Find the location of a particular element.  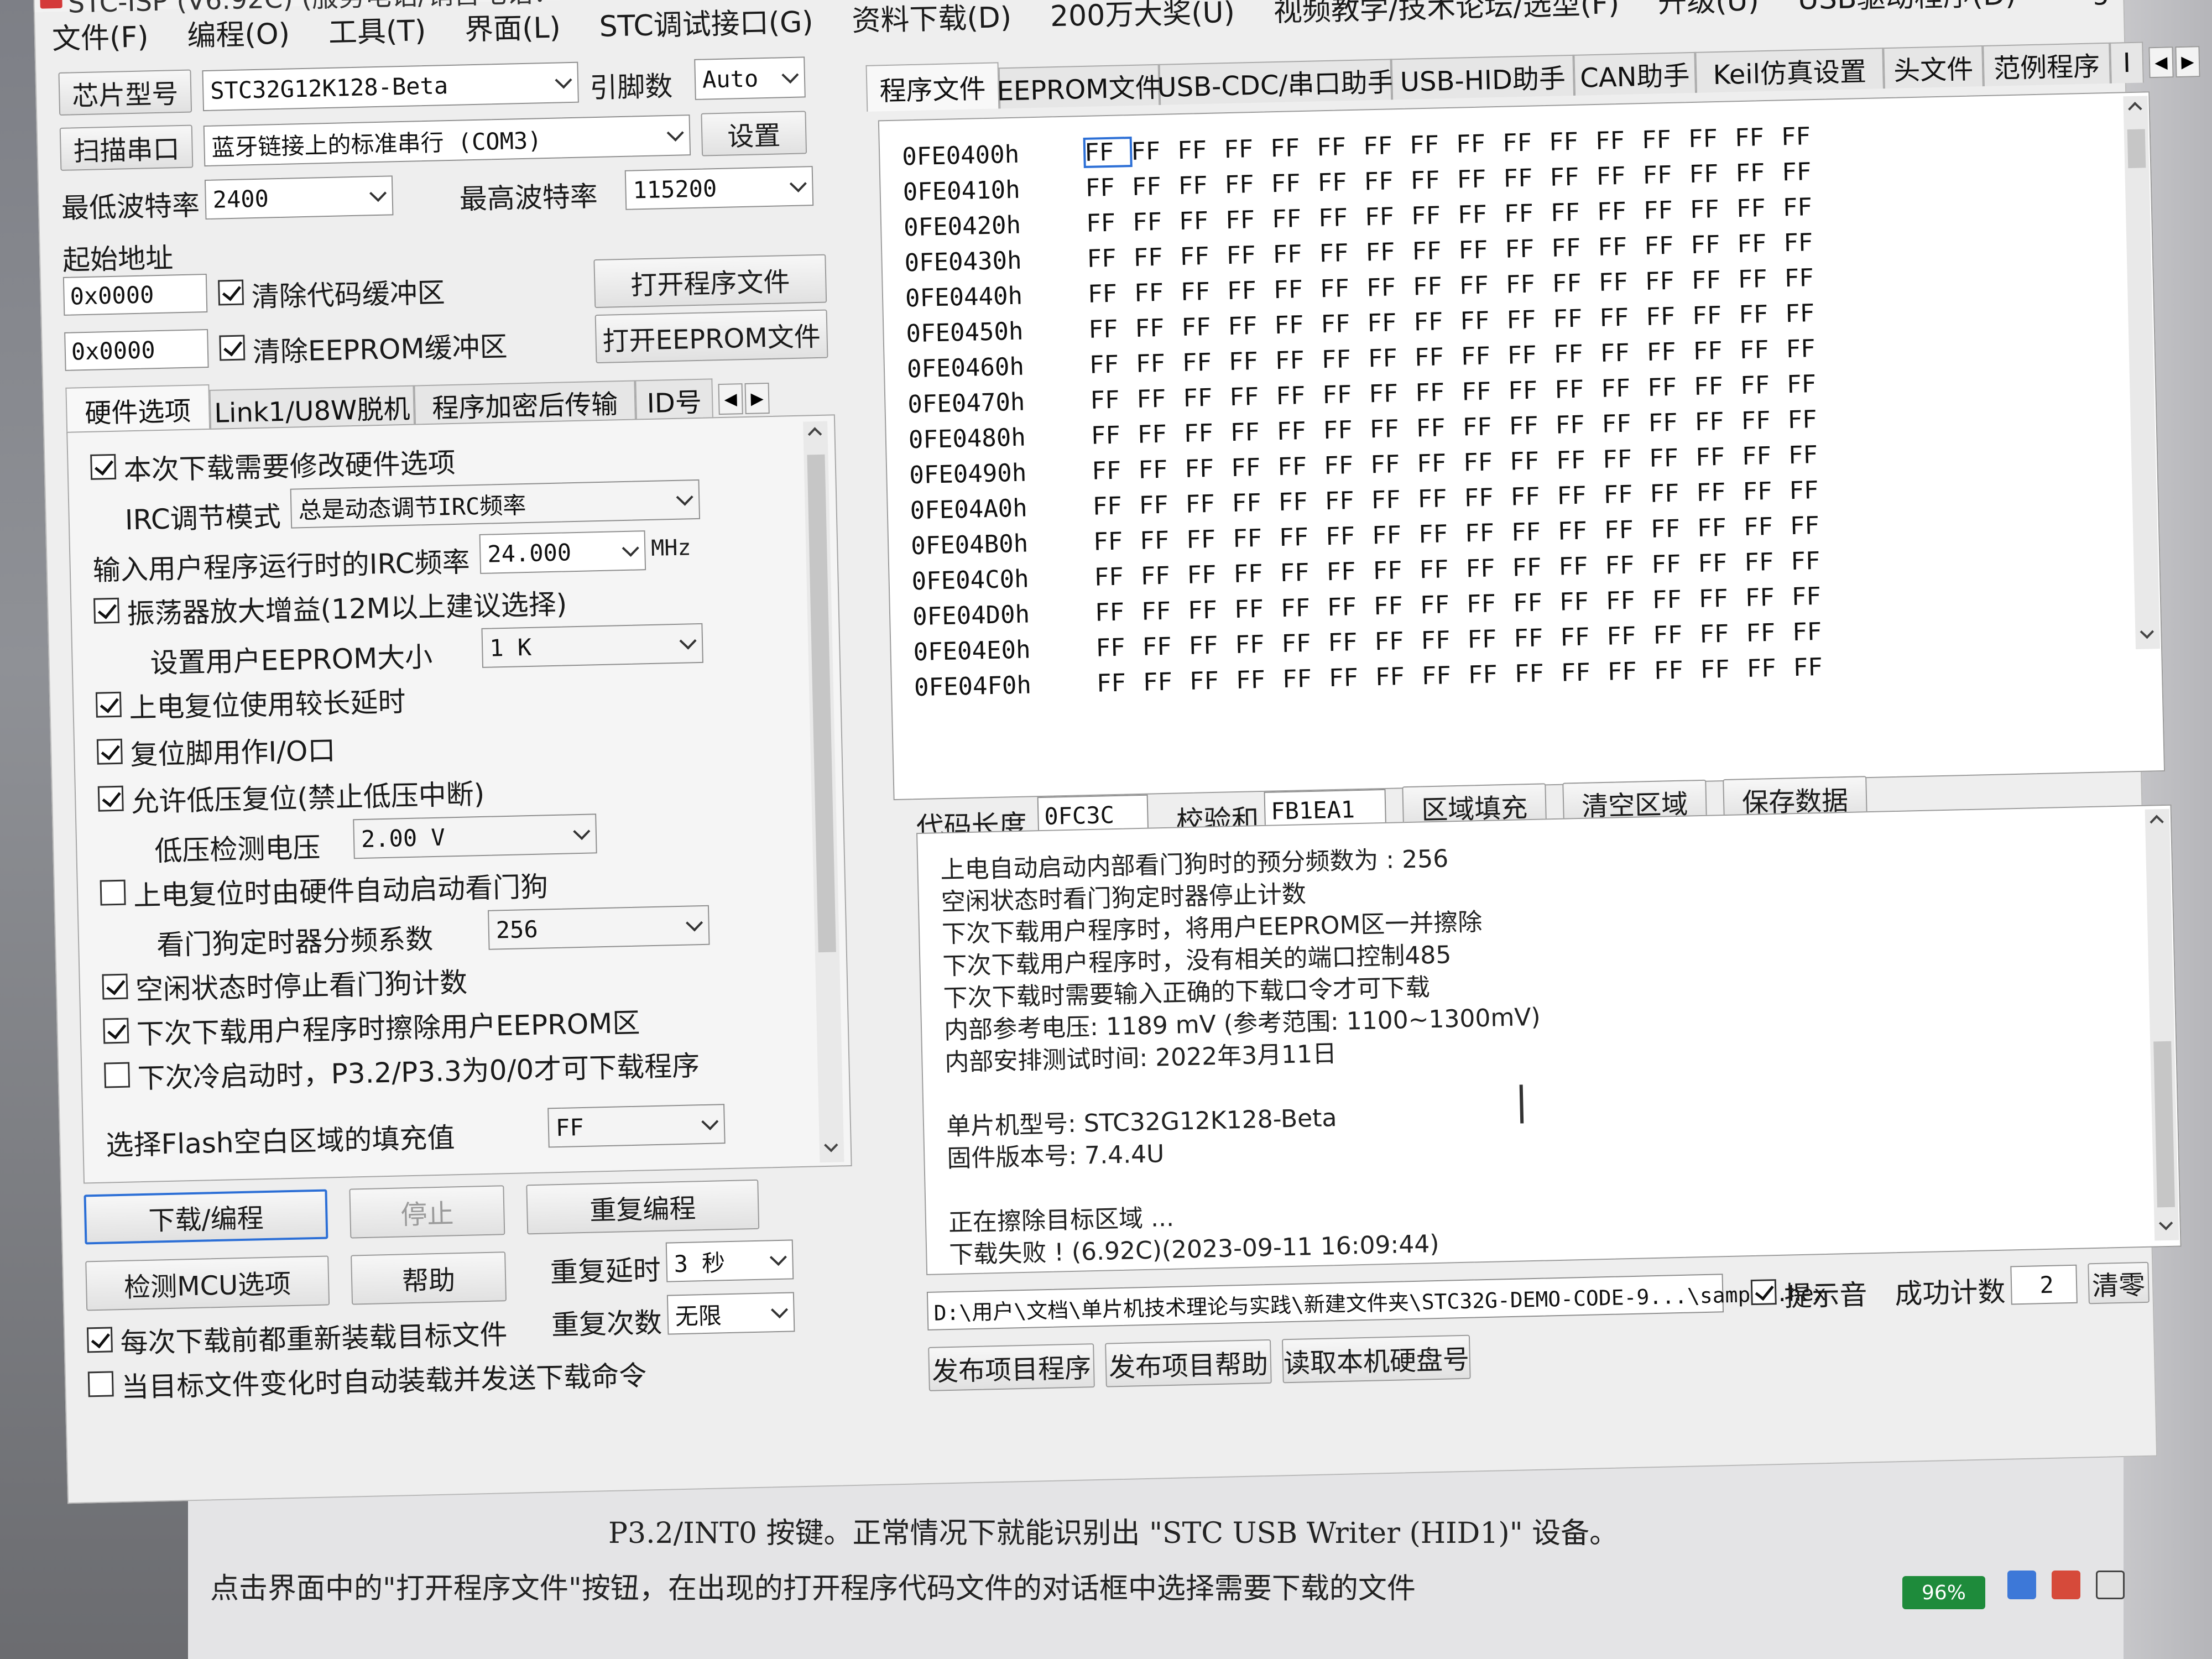

tab-scroll-left-icon: ◀ is located at coordinates (2161, 63).